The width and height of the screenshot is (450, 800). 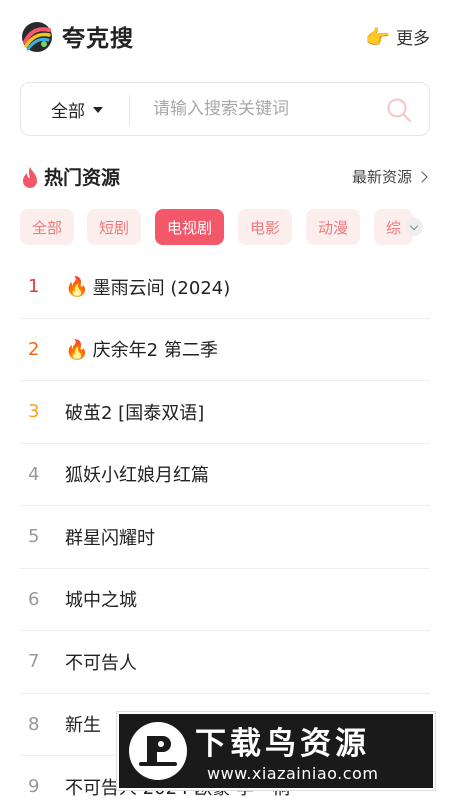 What do you see at coordinates (137, 476) in the screenshot?
I see `item-title: 狐妖小红娘月红篇` at bounding box center [137, 476].